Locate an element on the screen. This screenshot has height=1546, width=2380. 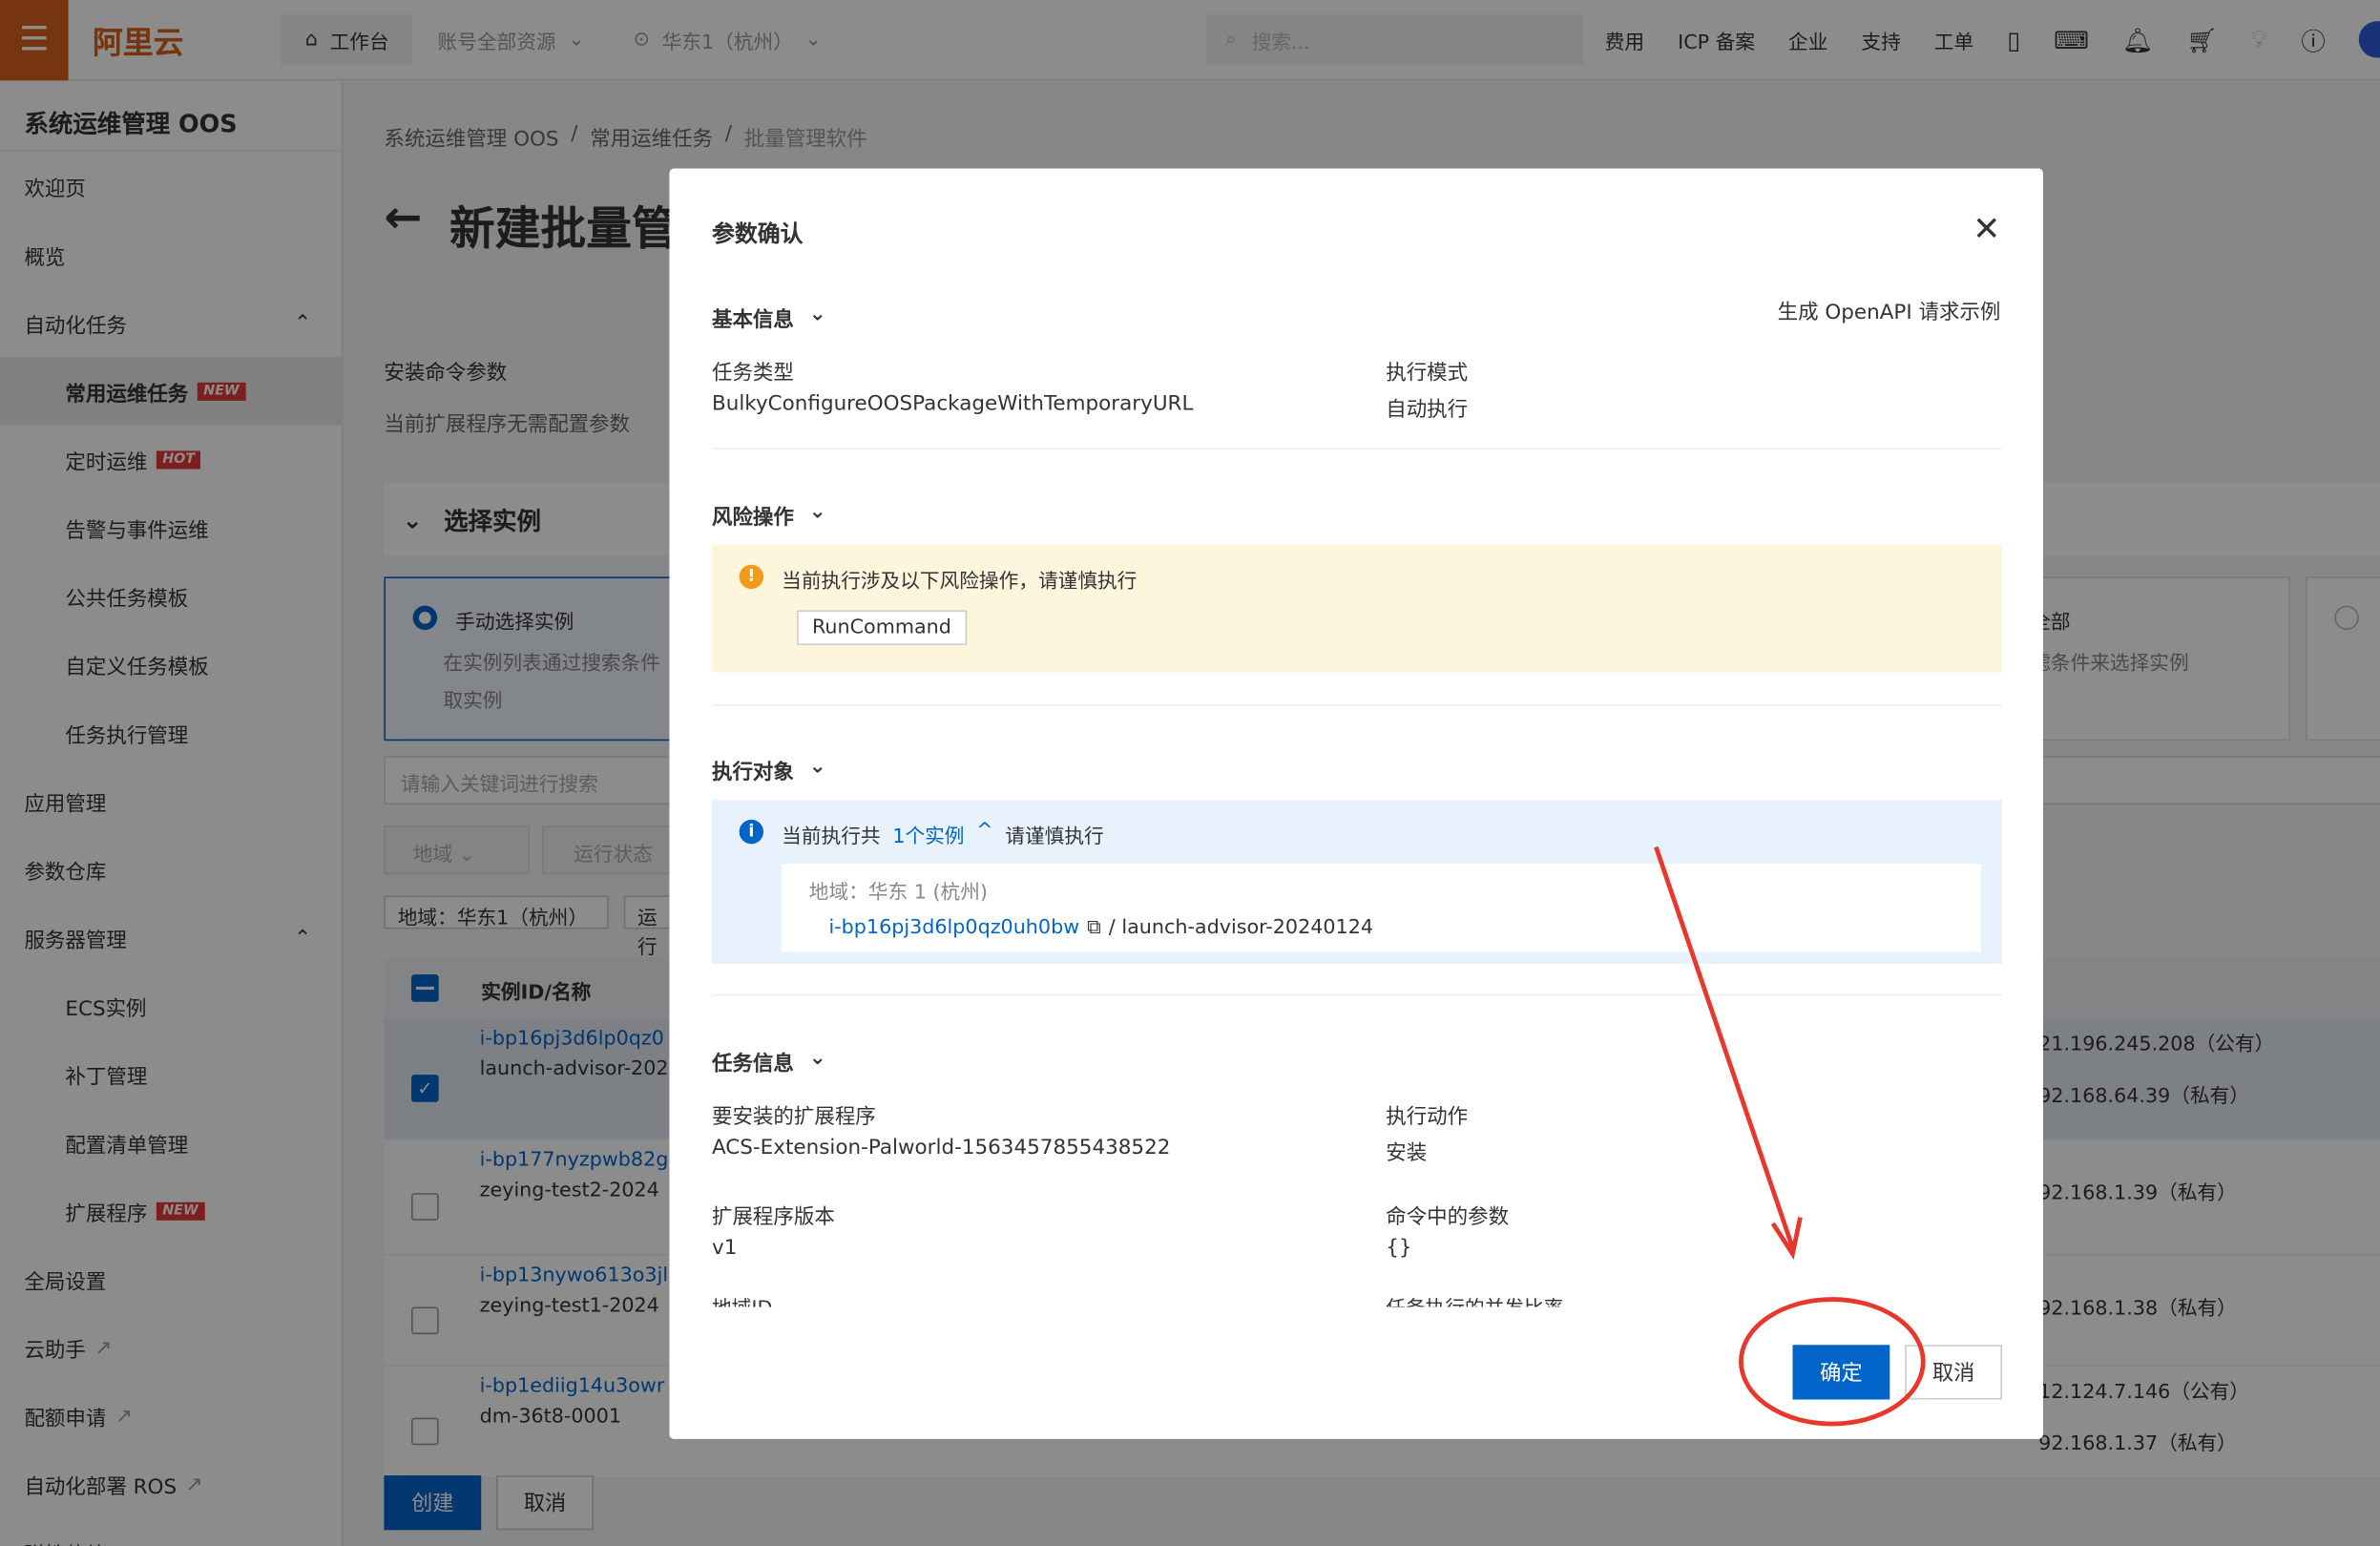
annotation-circle is located at coordinates (1832, 1362).